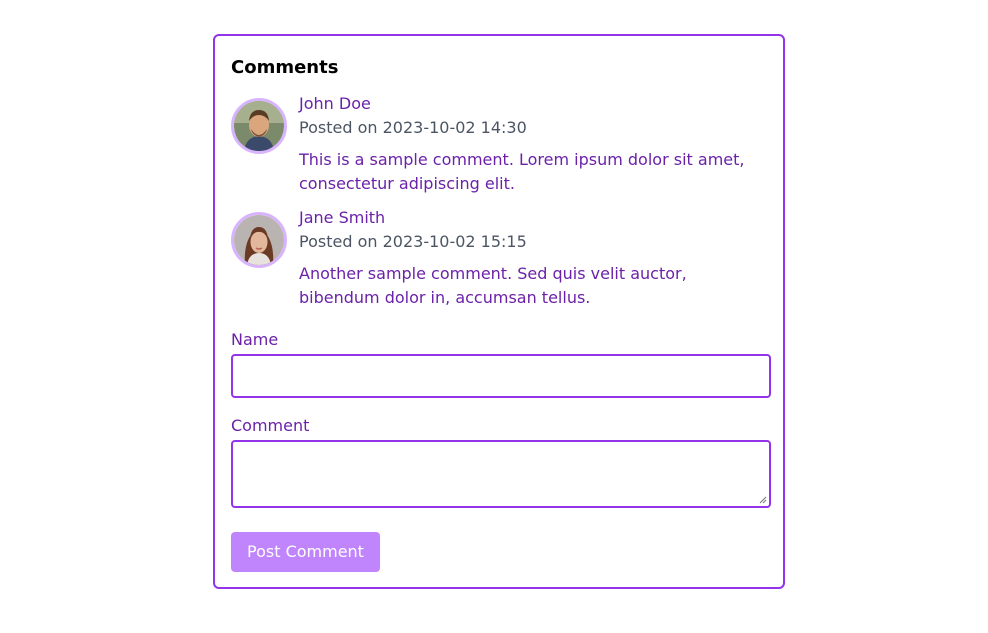 This screenshot has width=988, height=633. What do you see at coordinates (454, 127) in the screenshot?
I see `comment-timestamp: 2023-10-02 14:30` at bounding box center [454, 127].